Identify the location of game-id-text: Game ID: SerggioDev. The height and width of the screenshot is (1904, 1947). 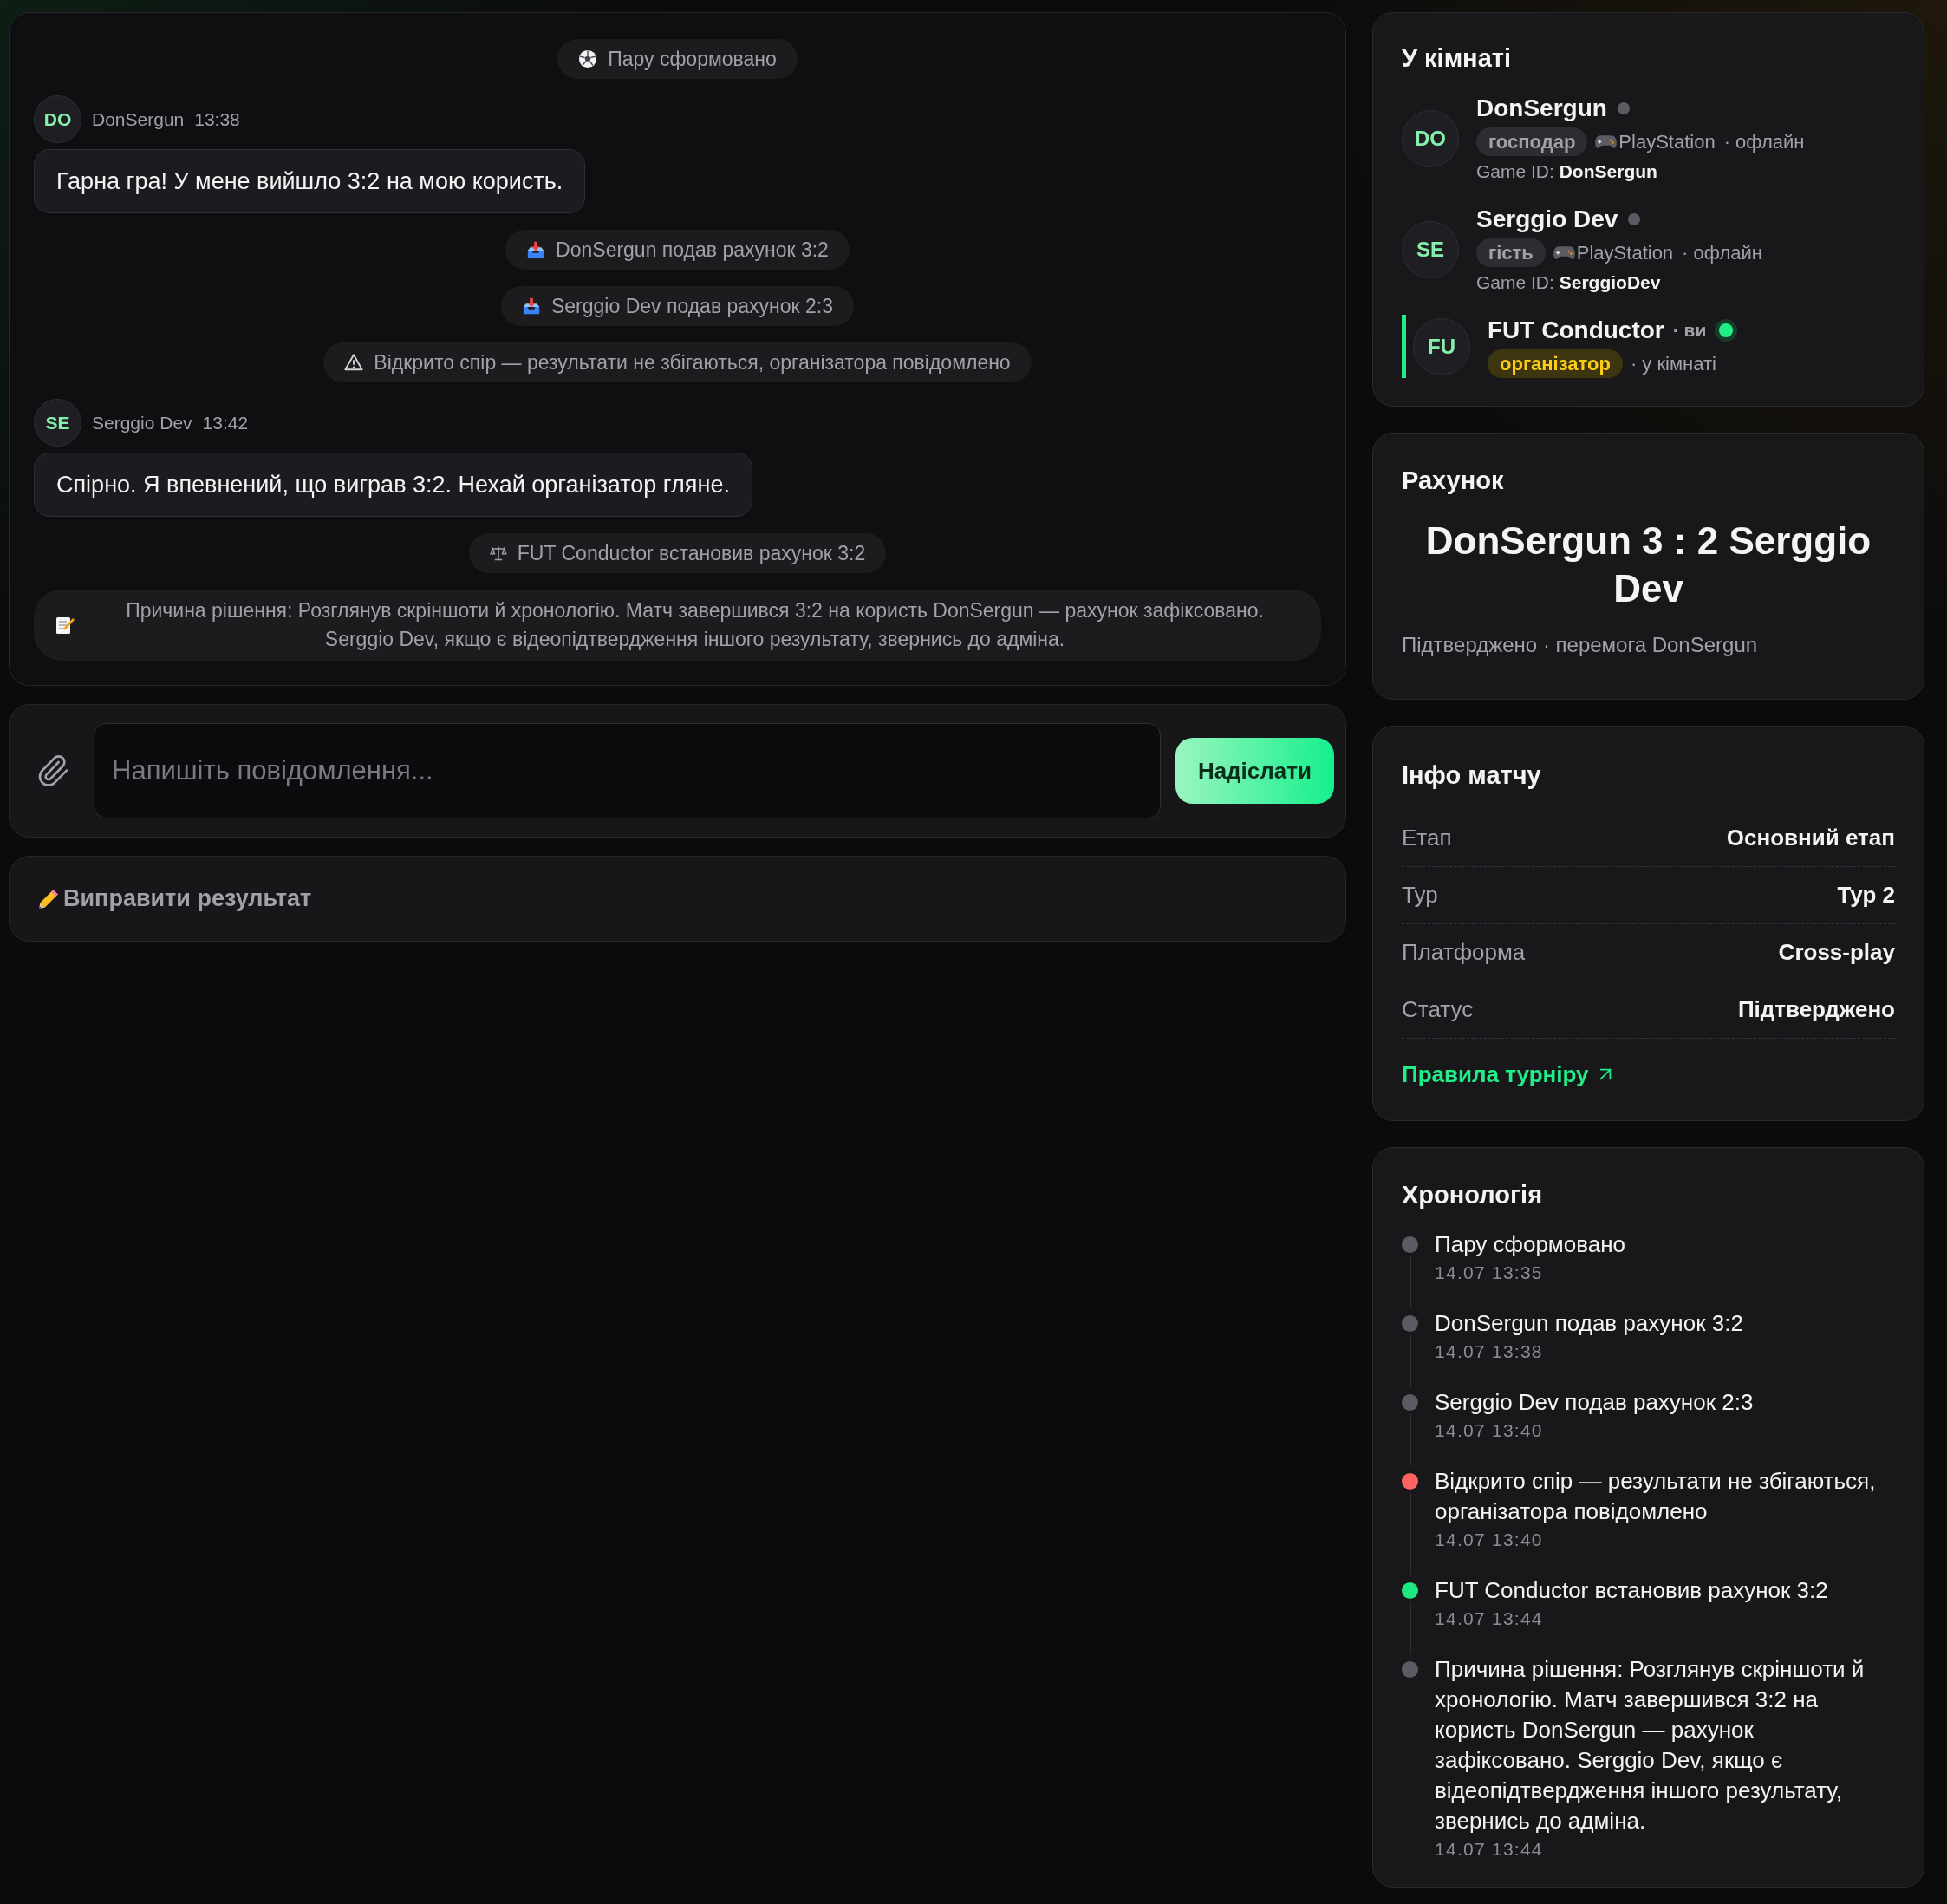
(1568, 282).